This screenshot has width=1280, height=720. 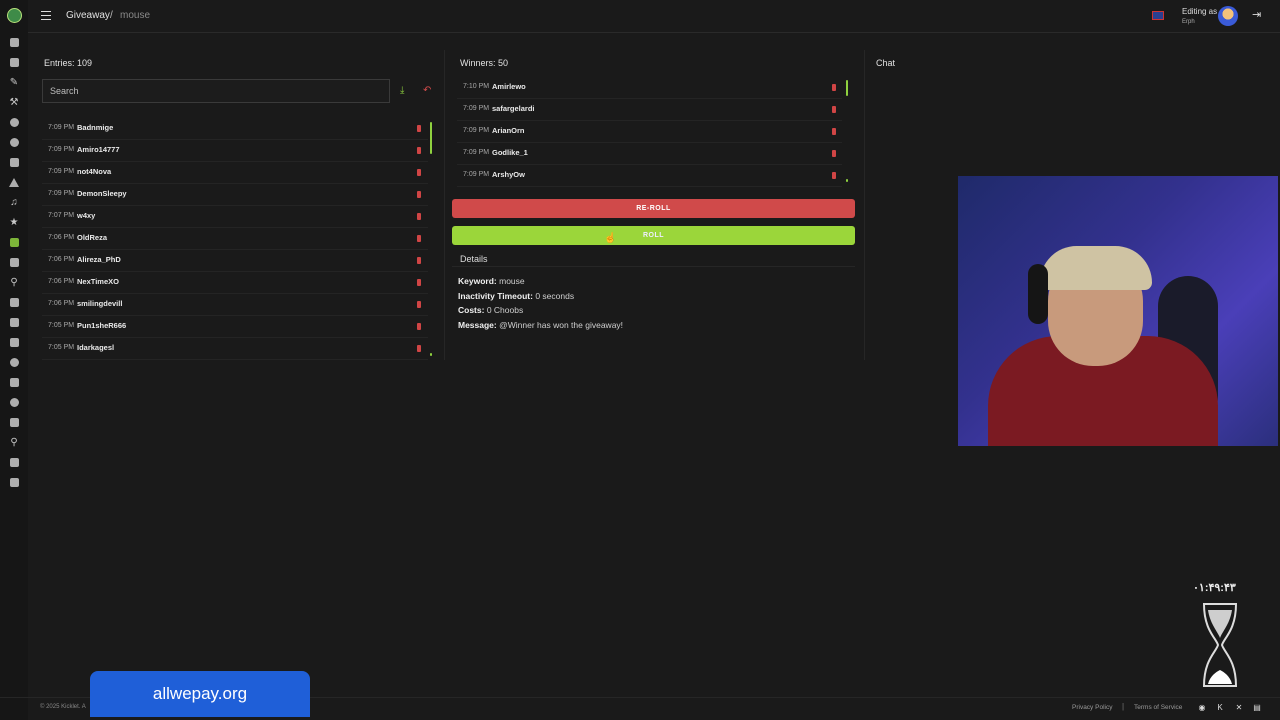 I want to click on alert-icon, so click(x=14, y=183).